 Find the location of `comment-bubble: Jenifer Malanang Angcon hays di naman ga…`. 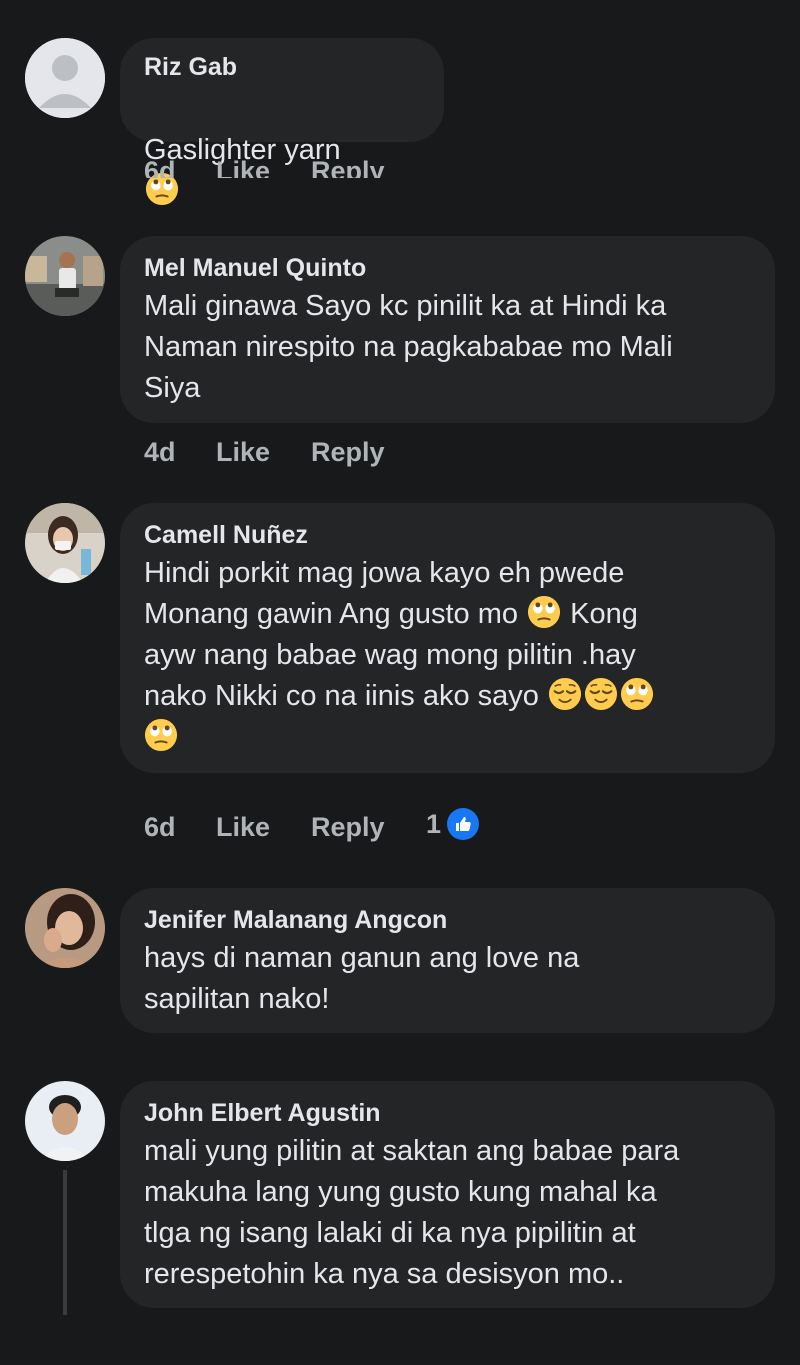

comment-bubble: Jenifer Malanang Angcon hays di naman ga… is located at coordinates (447, 960).